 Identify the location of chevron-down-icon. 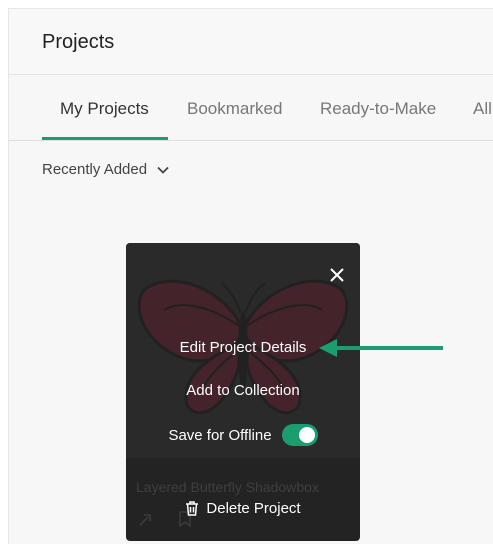
(163, 170).